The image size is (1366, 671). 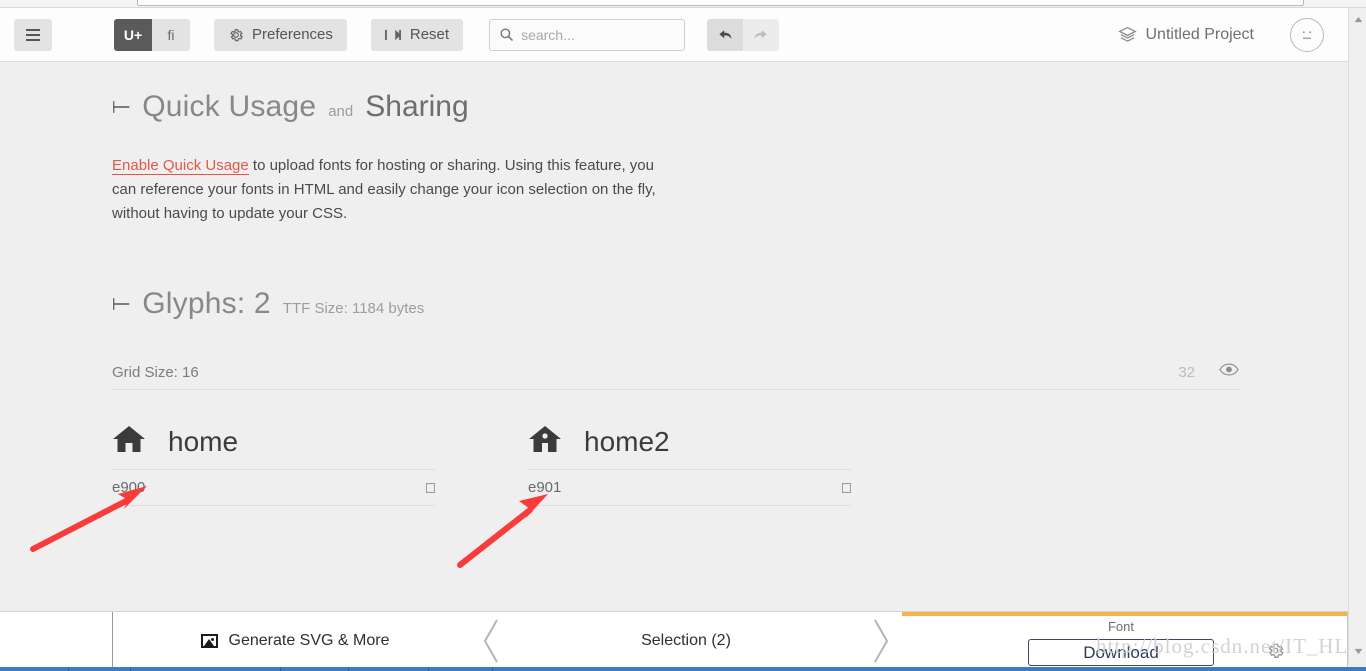 What do you see at coordinates (229, 106) in the screenshot?
I see `quick-usage-title: Quick Usage` at bounding box center [229, 106].